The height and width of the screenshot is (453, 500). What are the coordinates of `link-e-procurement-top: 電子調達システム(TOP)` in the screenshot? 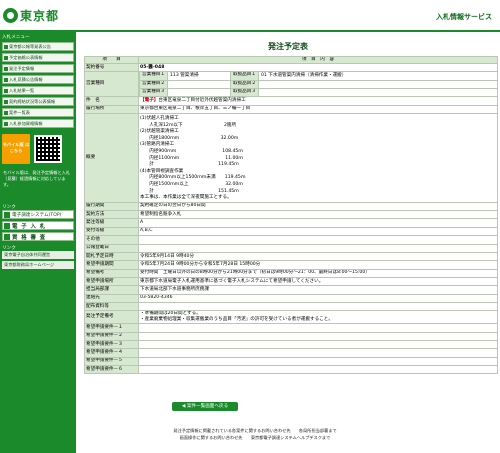 It's located at (38, 214).